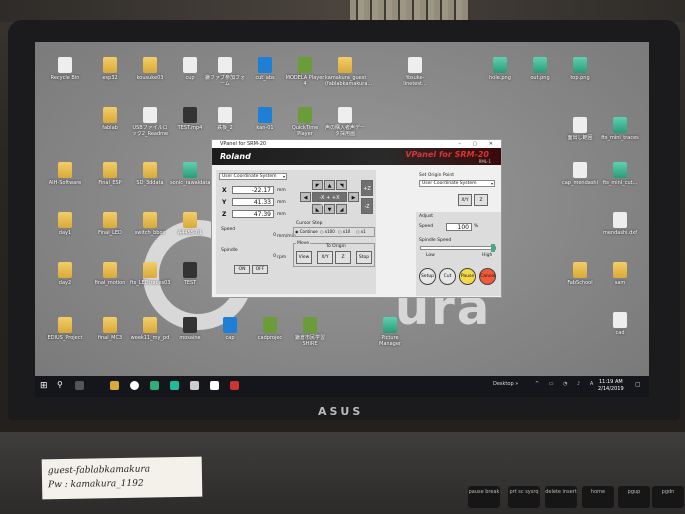 The image size is (685, 514). I want to click on clock: 11:19 AM 2/14/2019, so click(611, 386).